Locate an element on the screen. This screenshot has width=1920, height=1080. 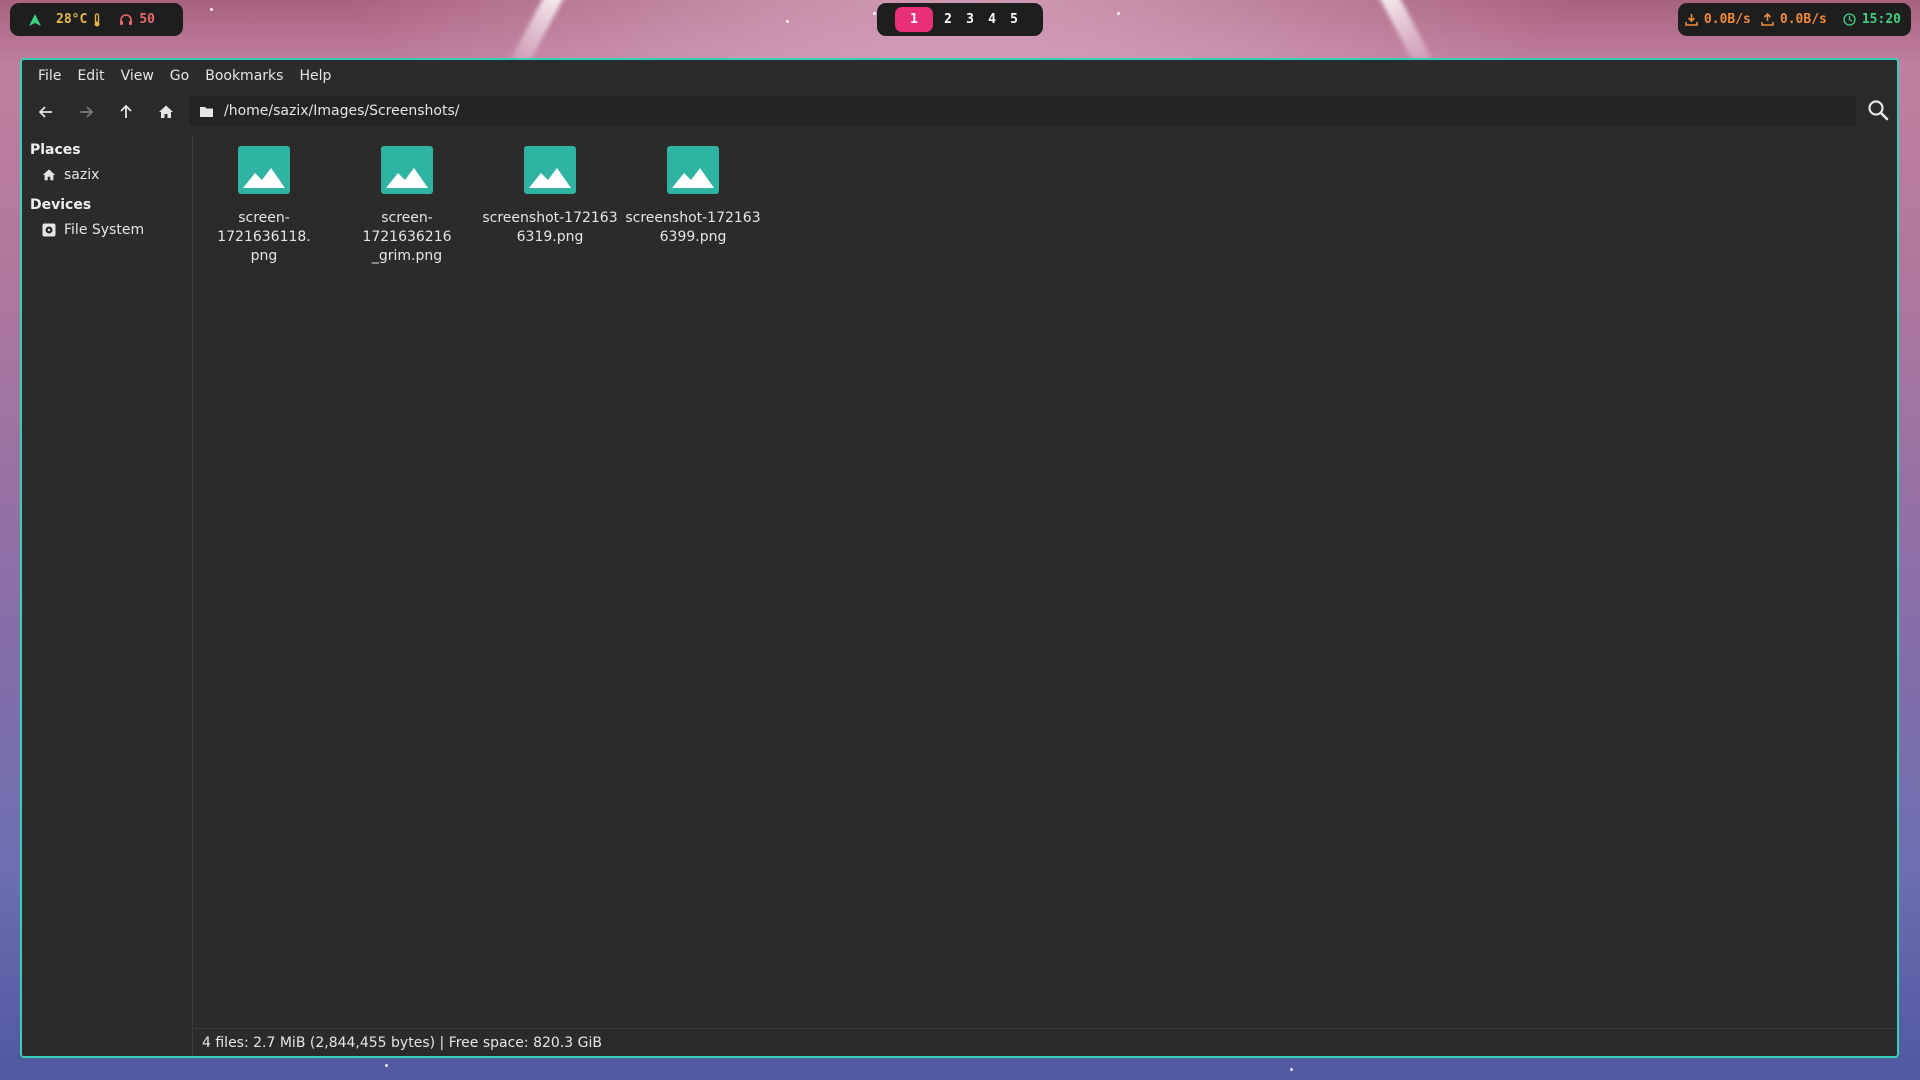
file-item: screenshot-172163 6319.png is located at coordinates (550, 196).